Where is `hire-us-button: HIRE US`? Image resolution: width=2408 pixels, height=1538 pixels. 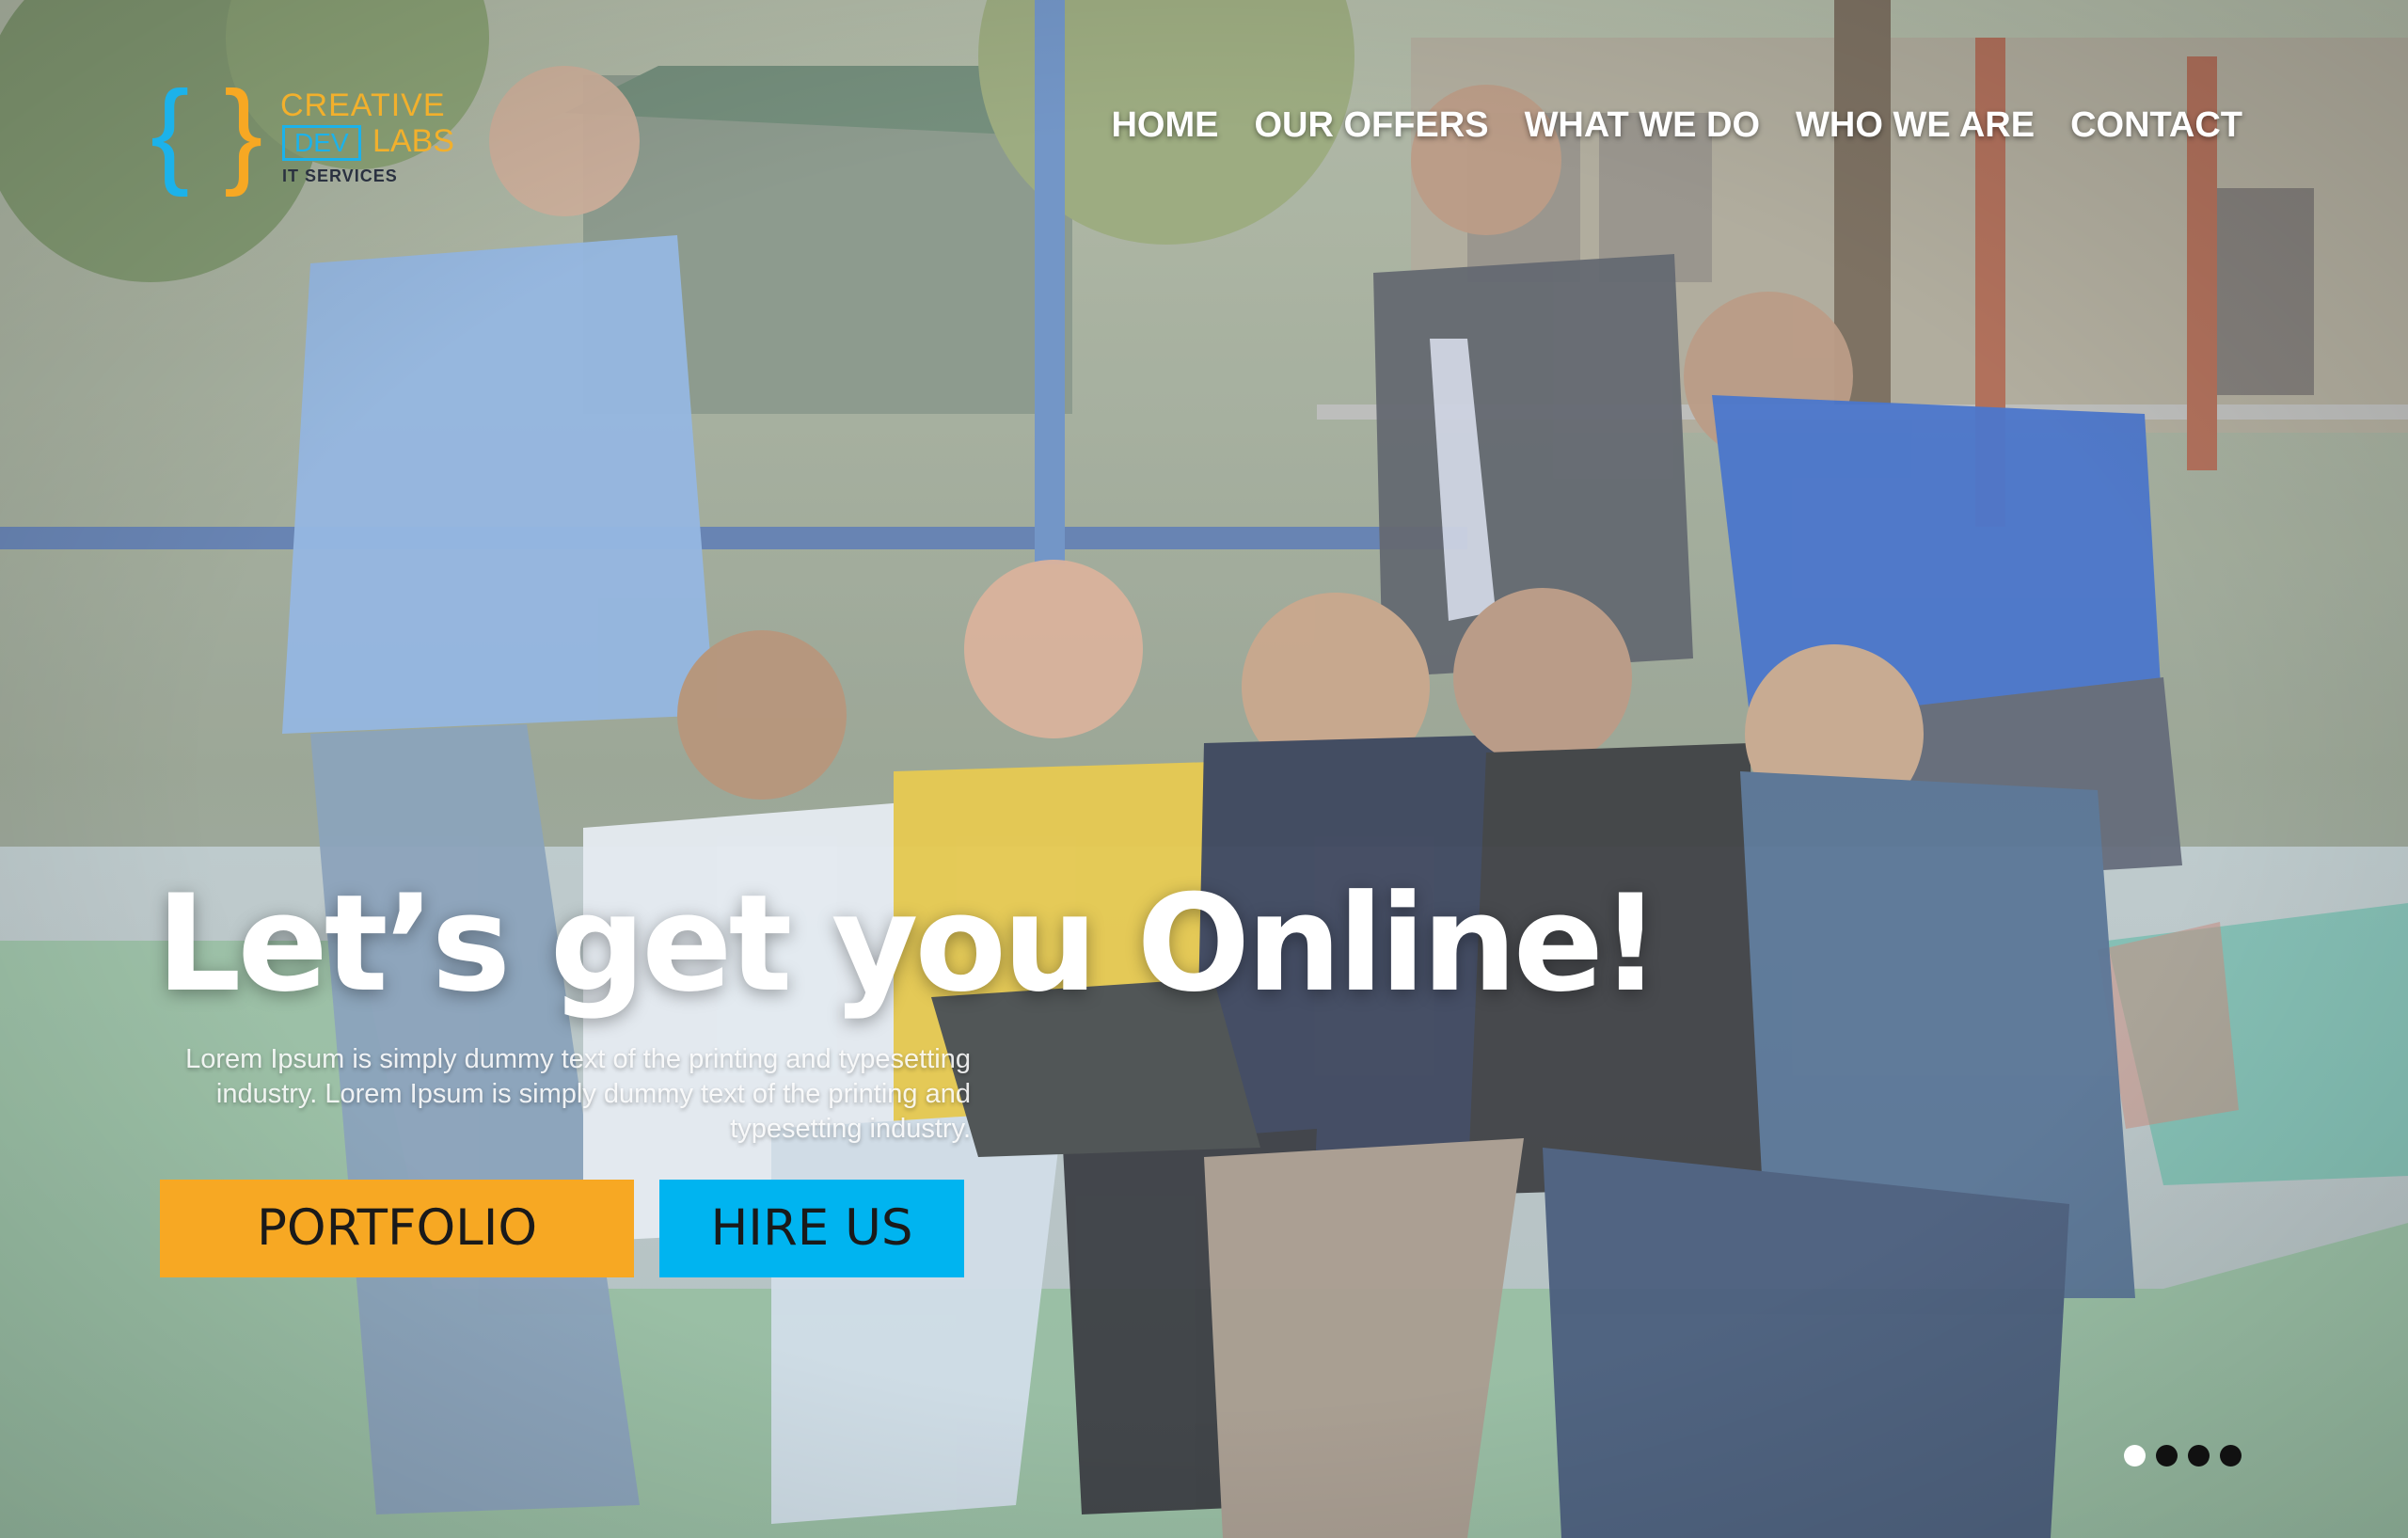 hire-us-button: HIRE US is located at coordinates (812, 1229).